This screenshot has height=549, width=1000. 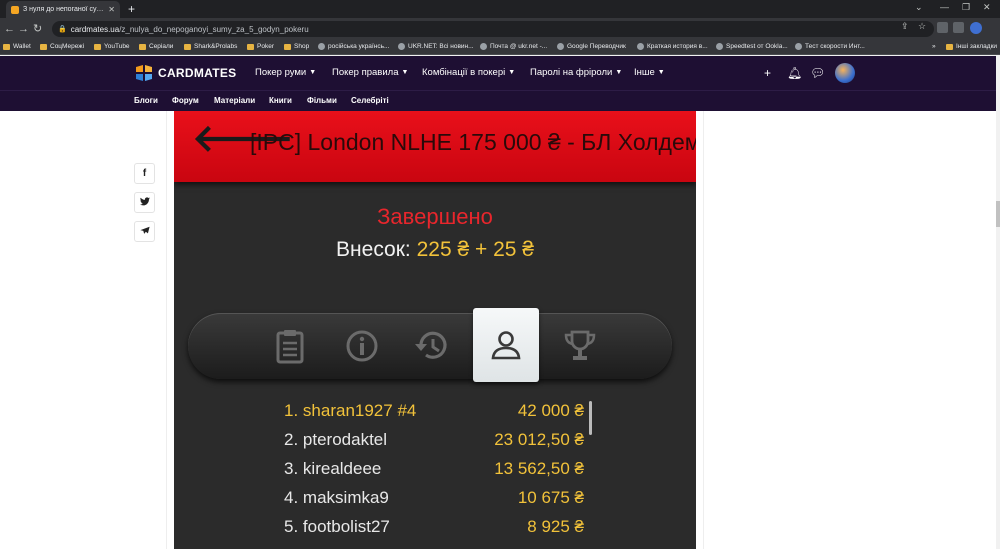 I want to click on cardmates-favicon-icon, so click(x=15, y=9).